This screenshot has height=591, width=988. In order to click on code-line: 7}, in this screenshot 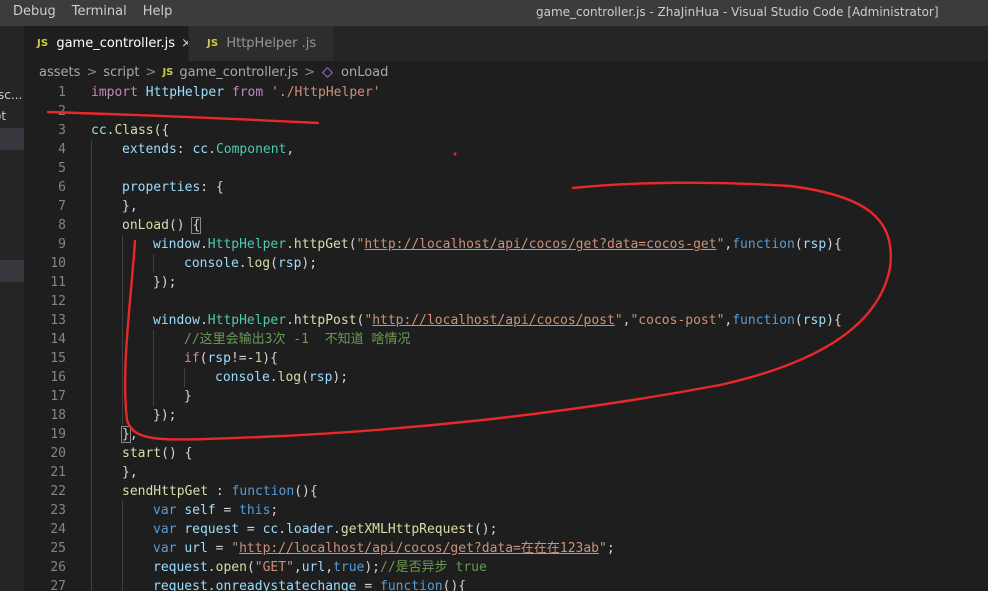, I will do `click(506, 206)`.